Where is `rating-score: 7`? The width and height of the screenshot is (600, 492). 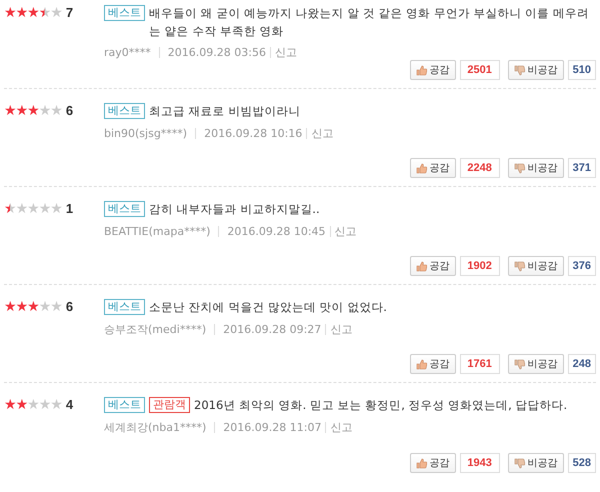
rating-score: 7 is located at coordinates (70, 13).